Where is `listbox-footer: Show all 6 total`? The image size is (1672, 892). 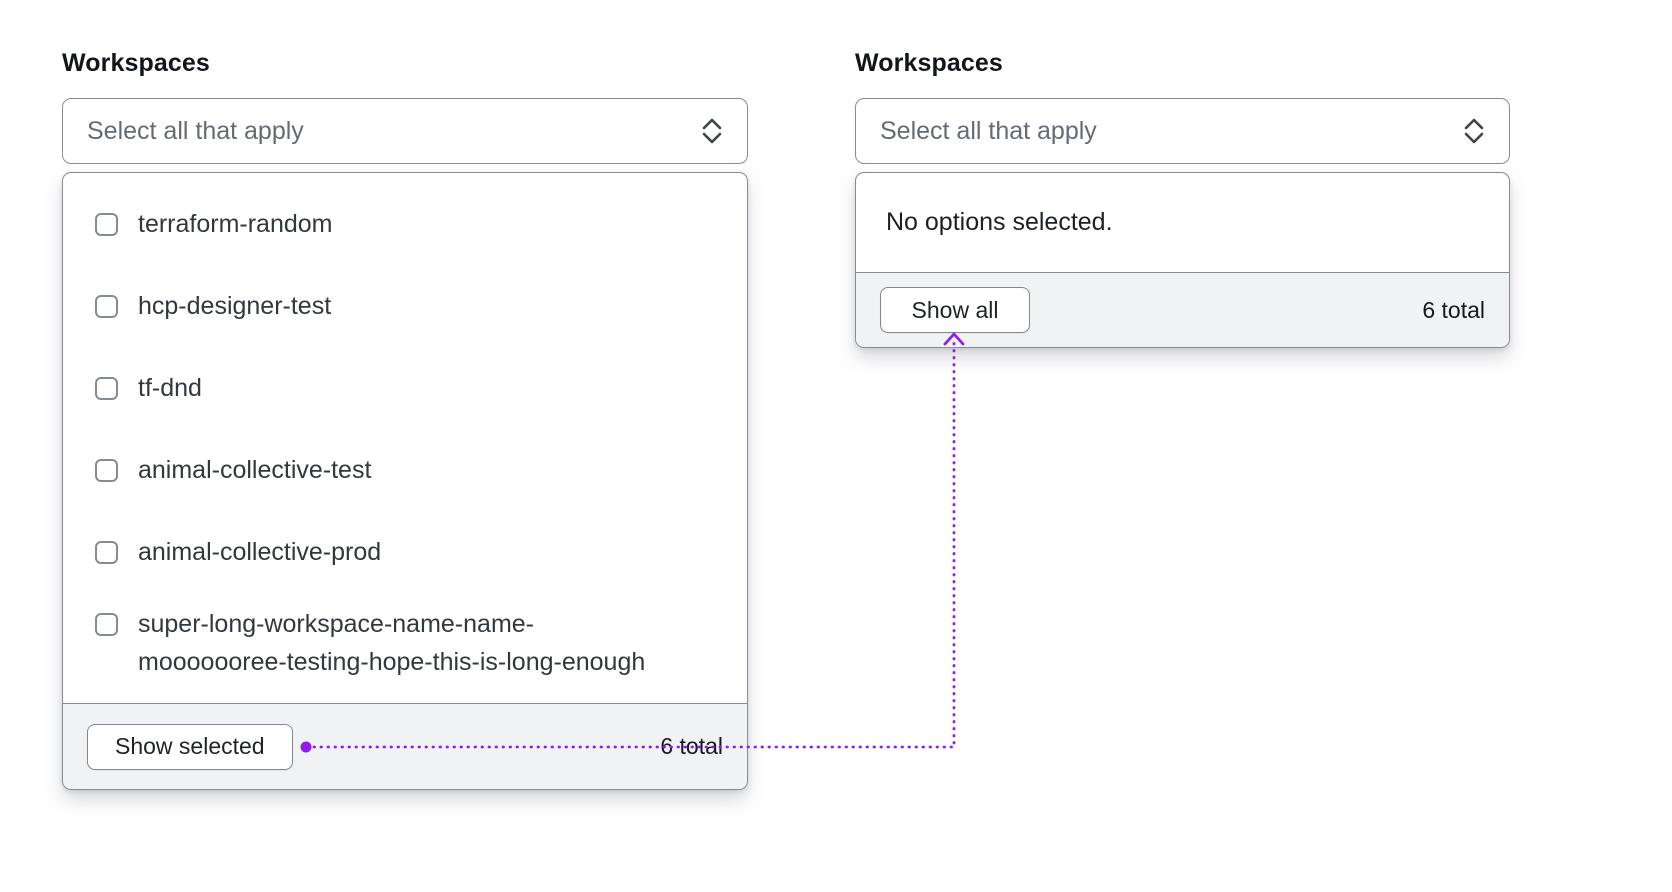
listbox-footer: Show all 6 total is located at coordinates (1182, 309).